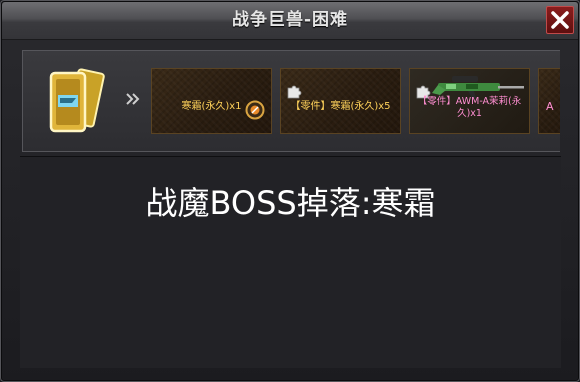  Describe the element at coordinates (77, 100) in the screenshot. I see `golden-card-stack-icon` at that location.